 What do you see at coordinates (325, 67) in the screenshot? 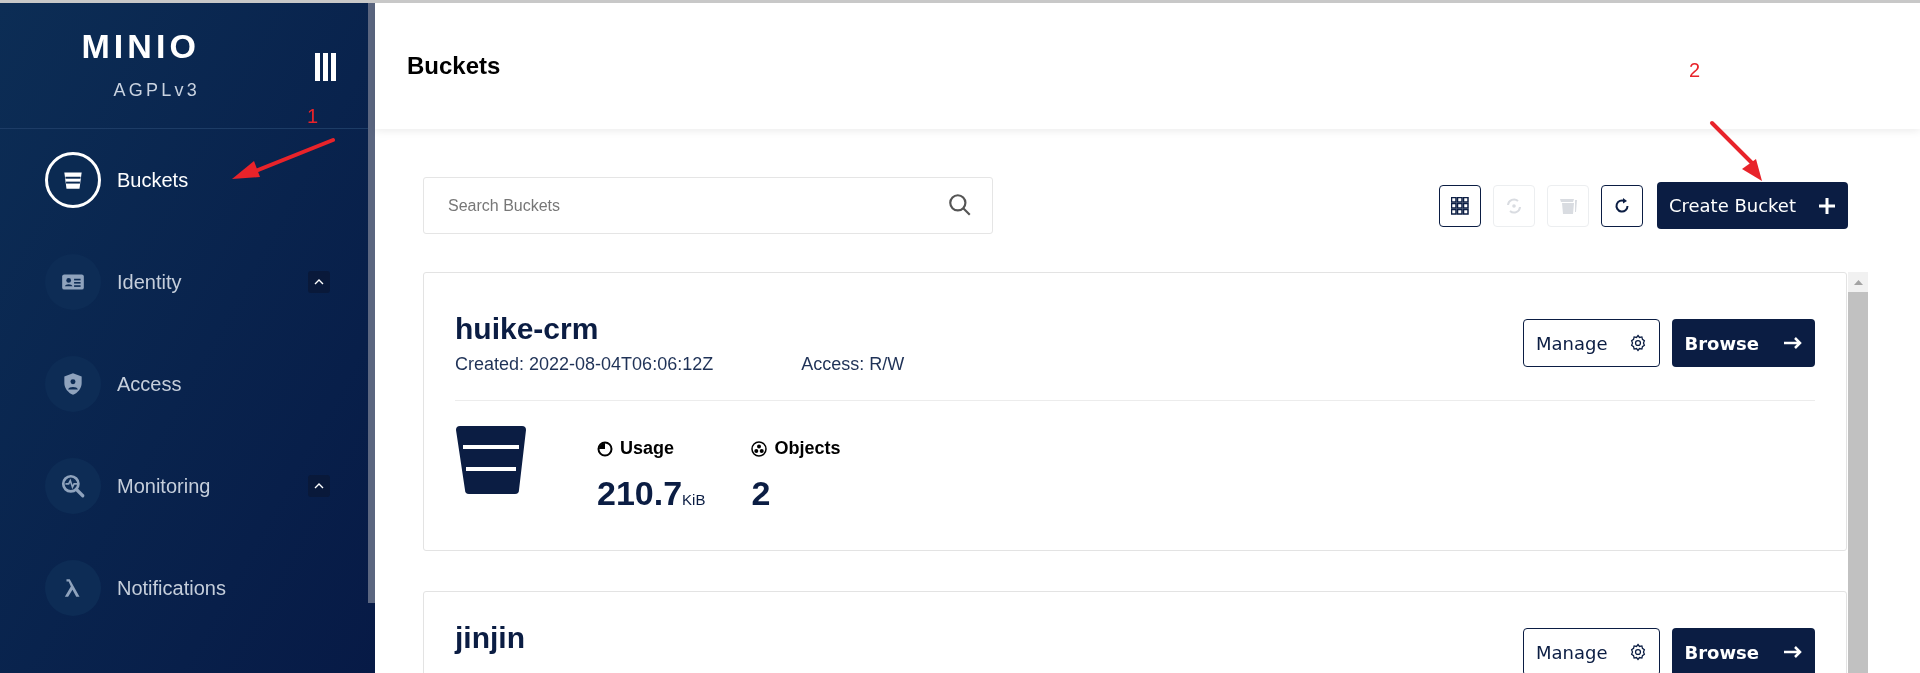
I see `collapse-menu-icon` at bounding box center [325, 67].